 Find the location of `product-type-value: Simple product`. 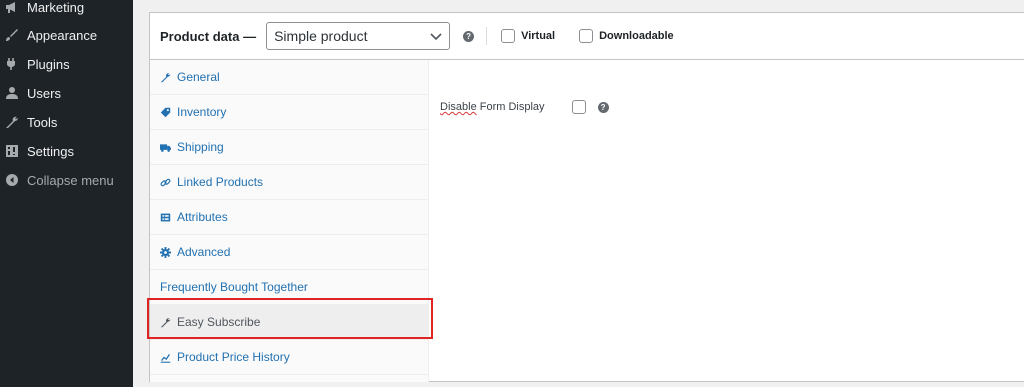

product-type-value: Simple product is located at coordinates (321, 36).